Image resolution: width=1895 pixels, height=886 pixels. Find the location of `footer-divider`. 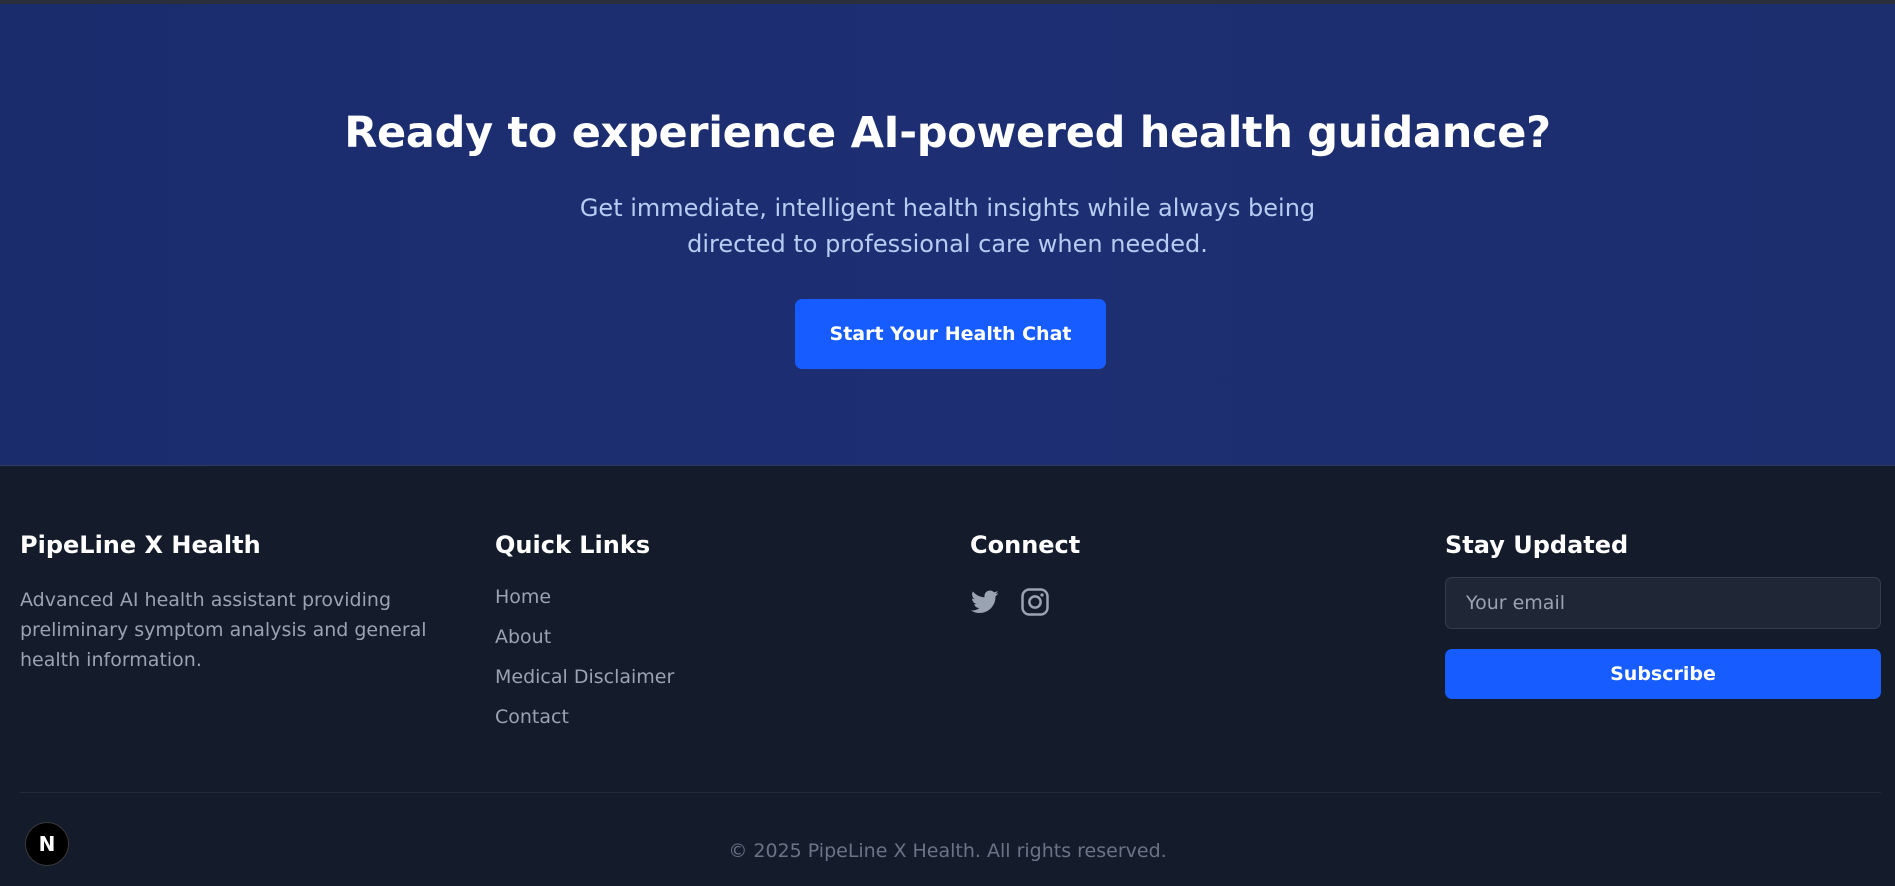

footer-divider is located at coordinates (950, 792).